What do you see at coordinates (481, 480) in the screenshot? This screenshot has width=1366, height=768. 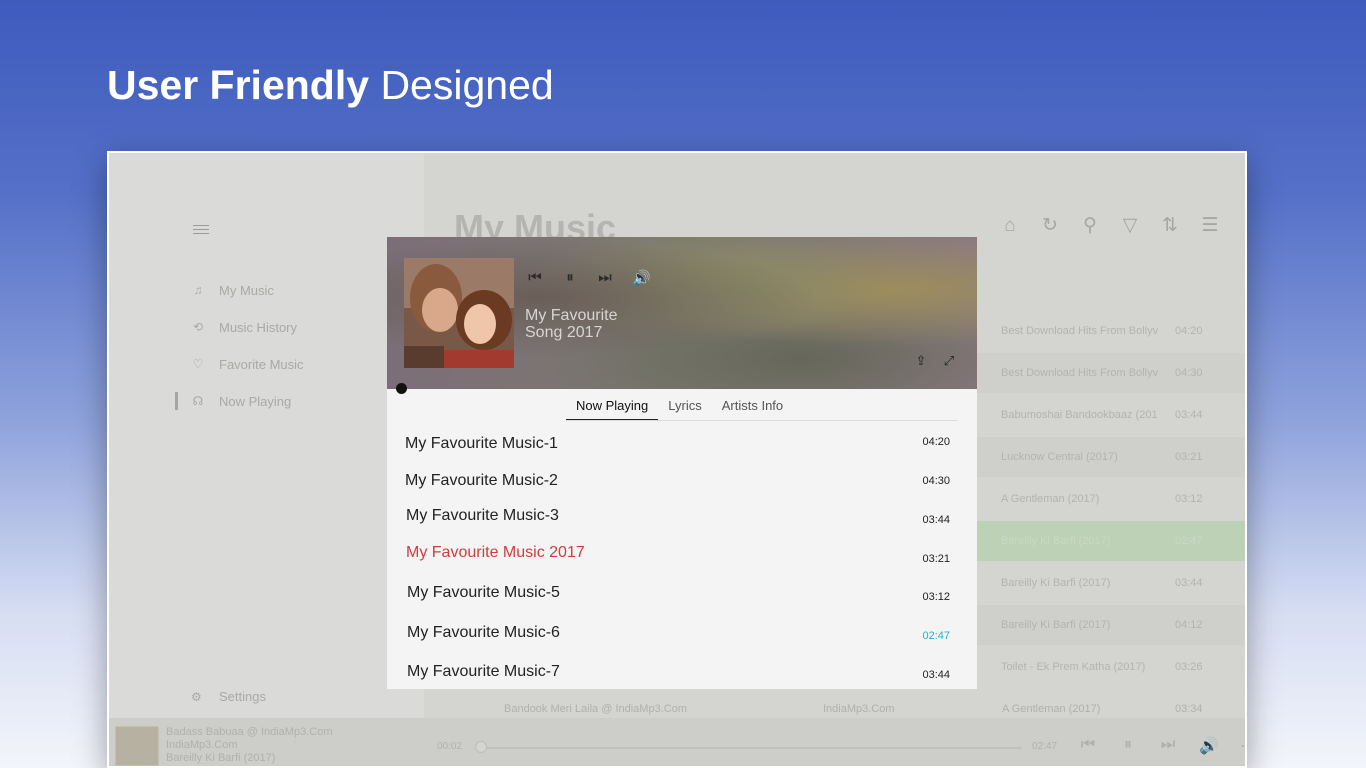 I see `track-title: My Favourite Music-2` at bounding box center [481, 480].